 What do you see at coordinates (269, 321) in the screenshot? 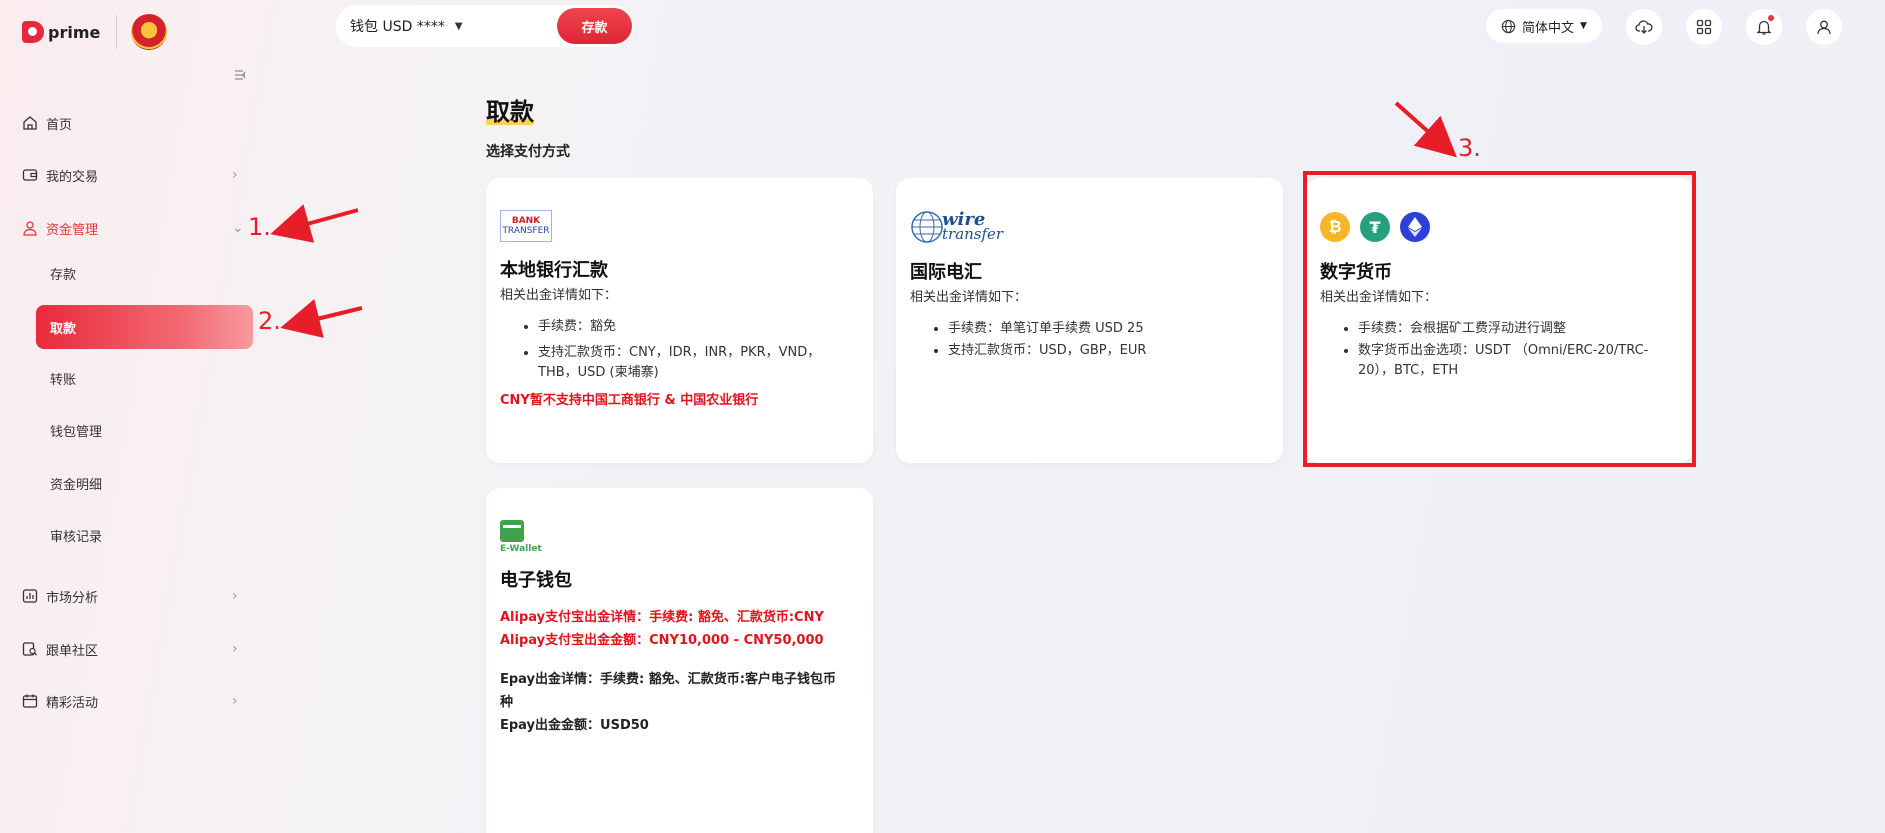
I see `annotation-label-2: 2.` at bounding box center [269, 321].